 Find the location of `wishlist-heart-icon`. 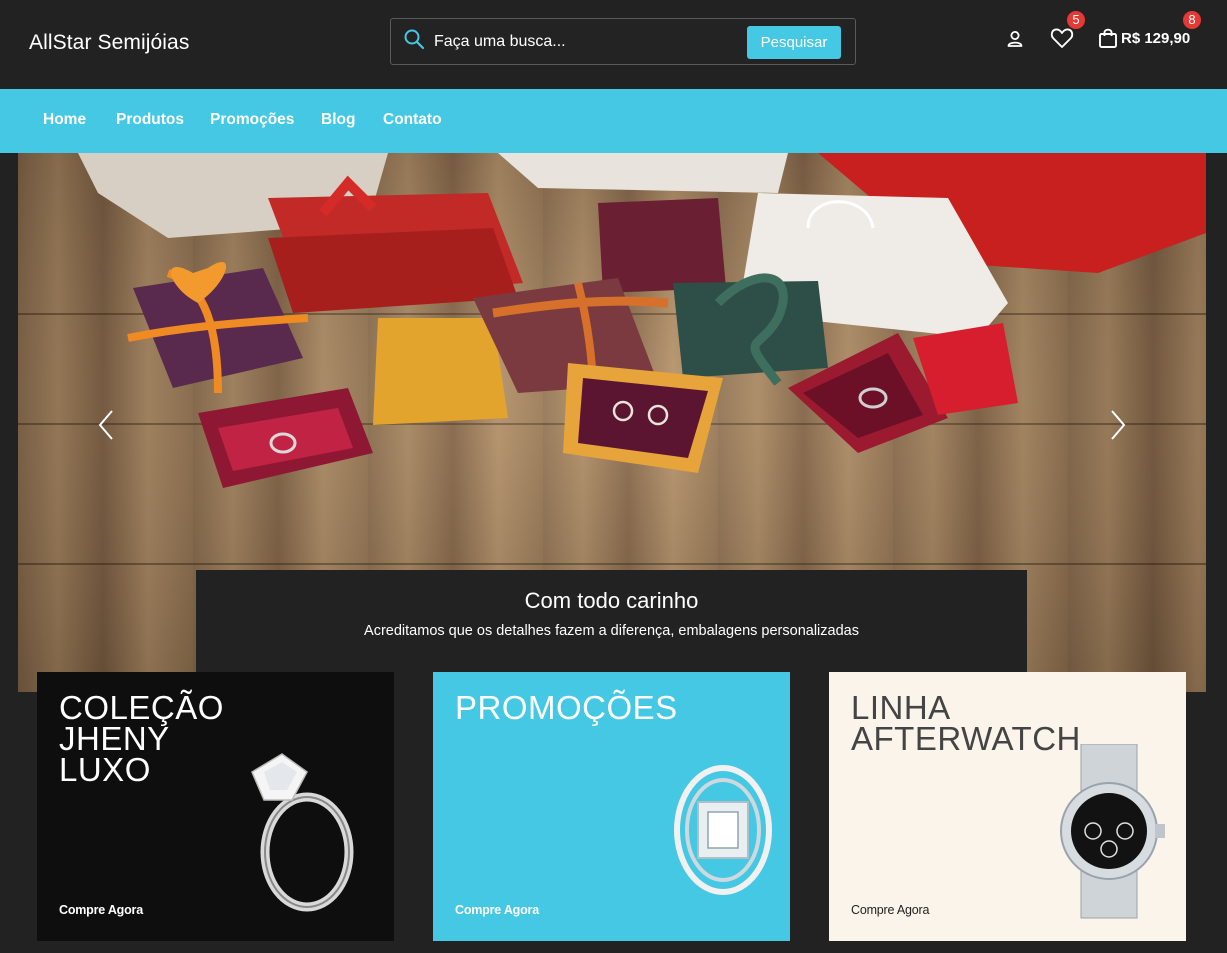

wishlist-heart-icon is located at coordinates (1062, 38).